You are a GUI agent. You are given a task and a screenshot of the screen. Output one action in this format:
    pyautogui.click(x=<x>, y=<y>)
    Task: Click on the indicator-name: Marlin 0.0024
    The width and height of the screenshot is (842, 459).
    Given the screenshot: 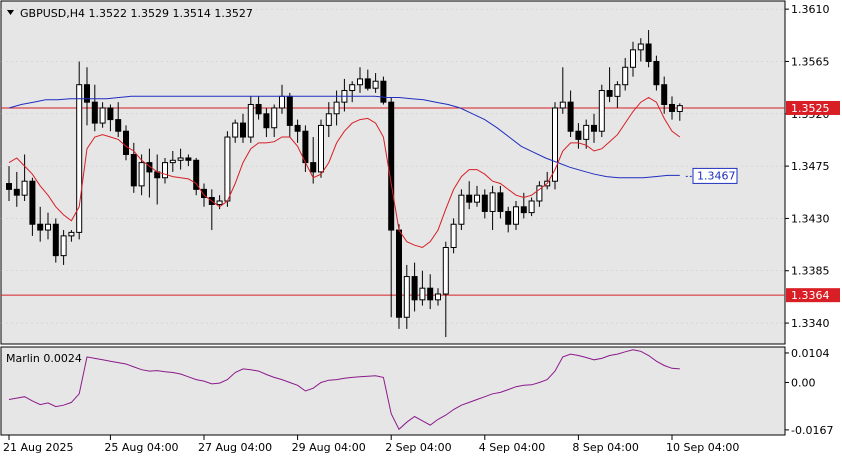 What is the action you would take?
    pyautogui.click(x=44, y=358)
    